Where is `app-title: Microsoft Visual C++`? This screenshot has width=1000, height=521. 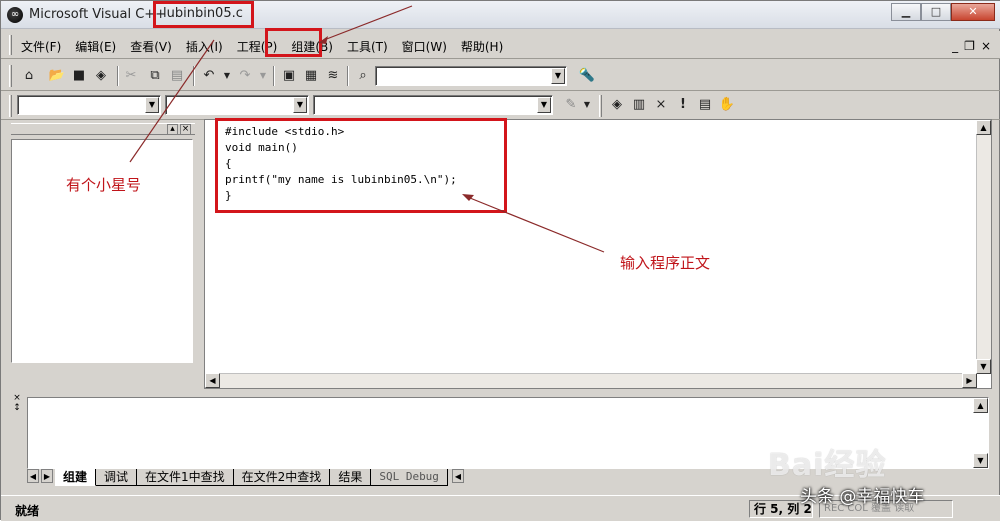
app-title: Microsoft Visual C++ is located at coordinates (98, 14).